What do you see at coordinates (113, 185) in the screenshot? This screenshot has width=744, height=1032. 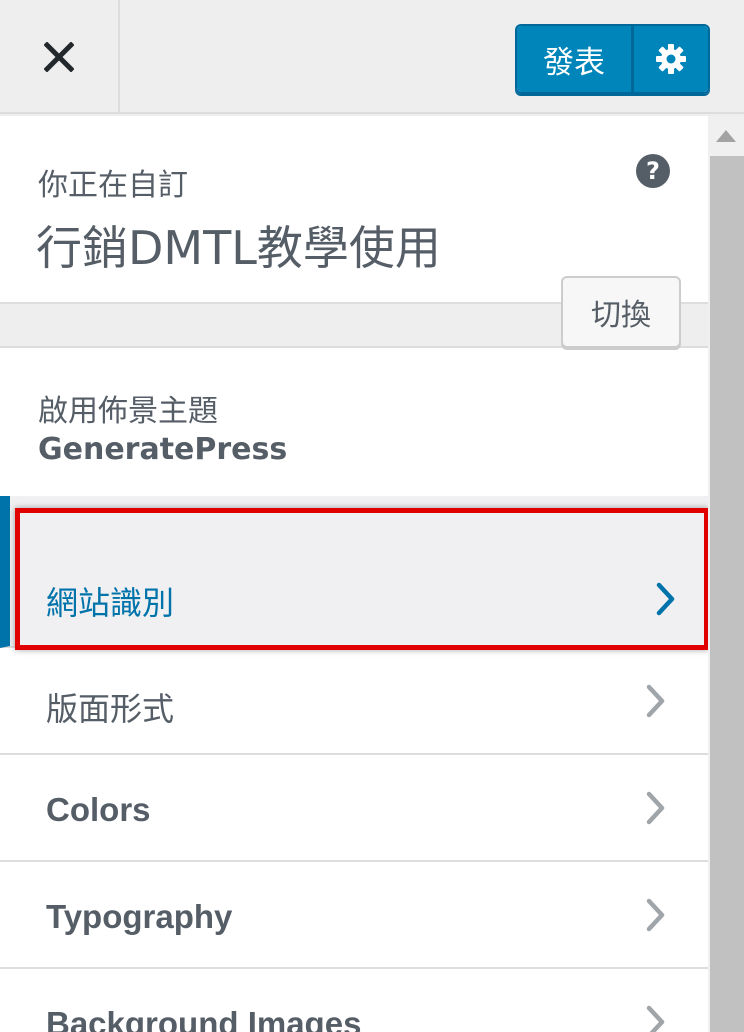 I see `info-label: 你正在自訂` at bounding box center [113, 185].